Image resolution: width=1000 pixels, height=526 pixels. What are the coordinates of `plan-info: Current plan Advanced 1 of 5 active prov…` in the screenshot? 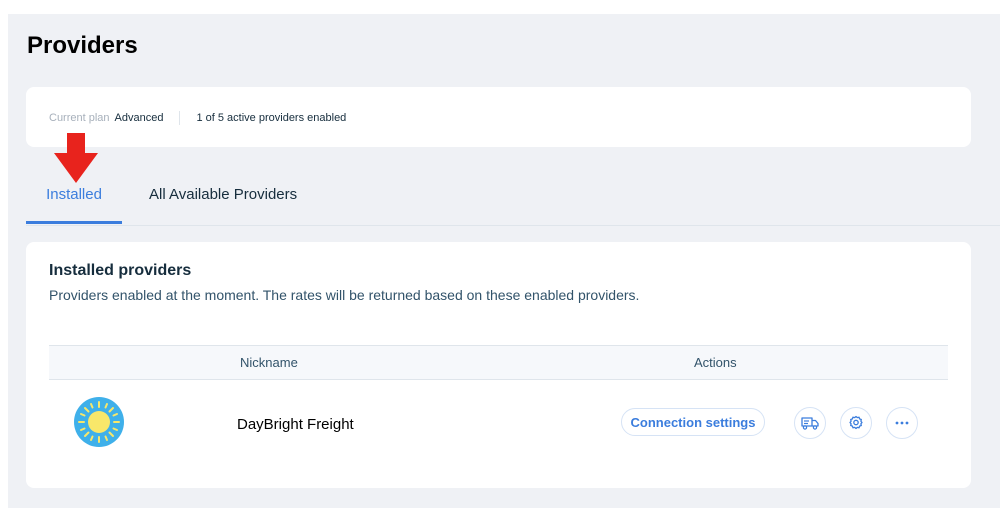 It's located at (197, 118).